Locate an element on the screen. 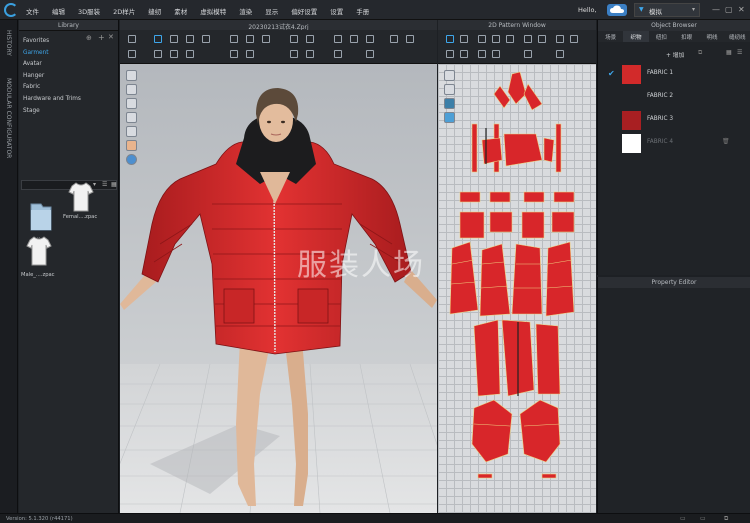 The image size is (750, 523). folder-up-thumbnail is located at coordinates (41, 217).